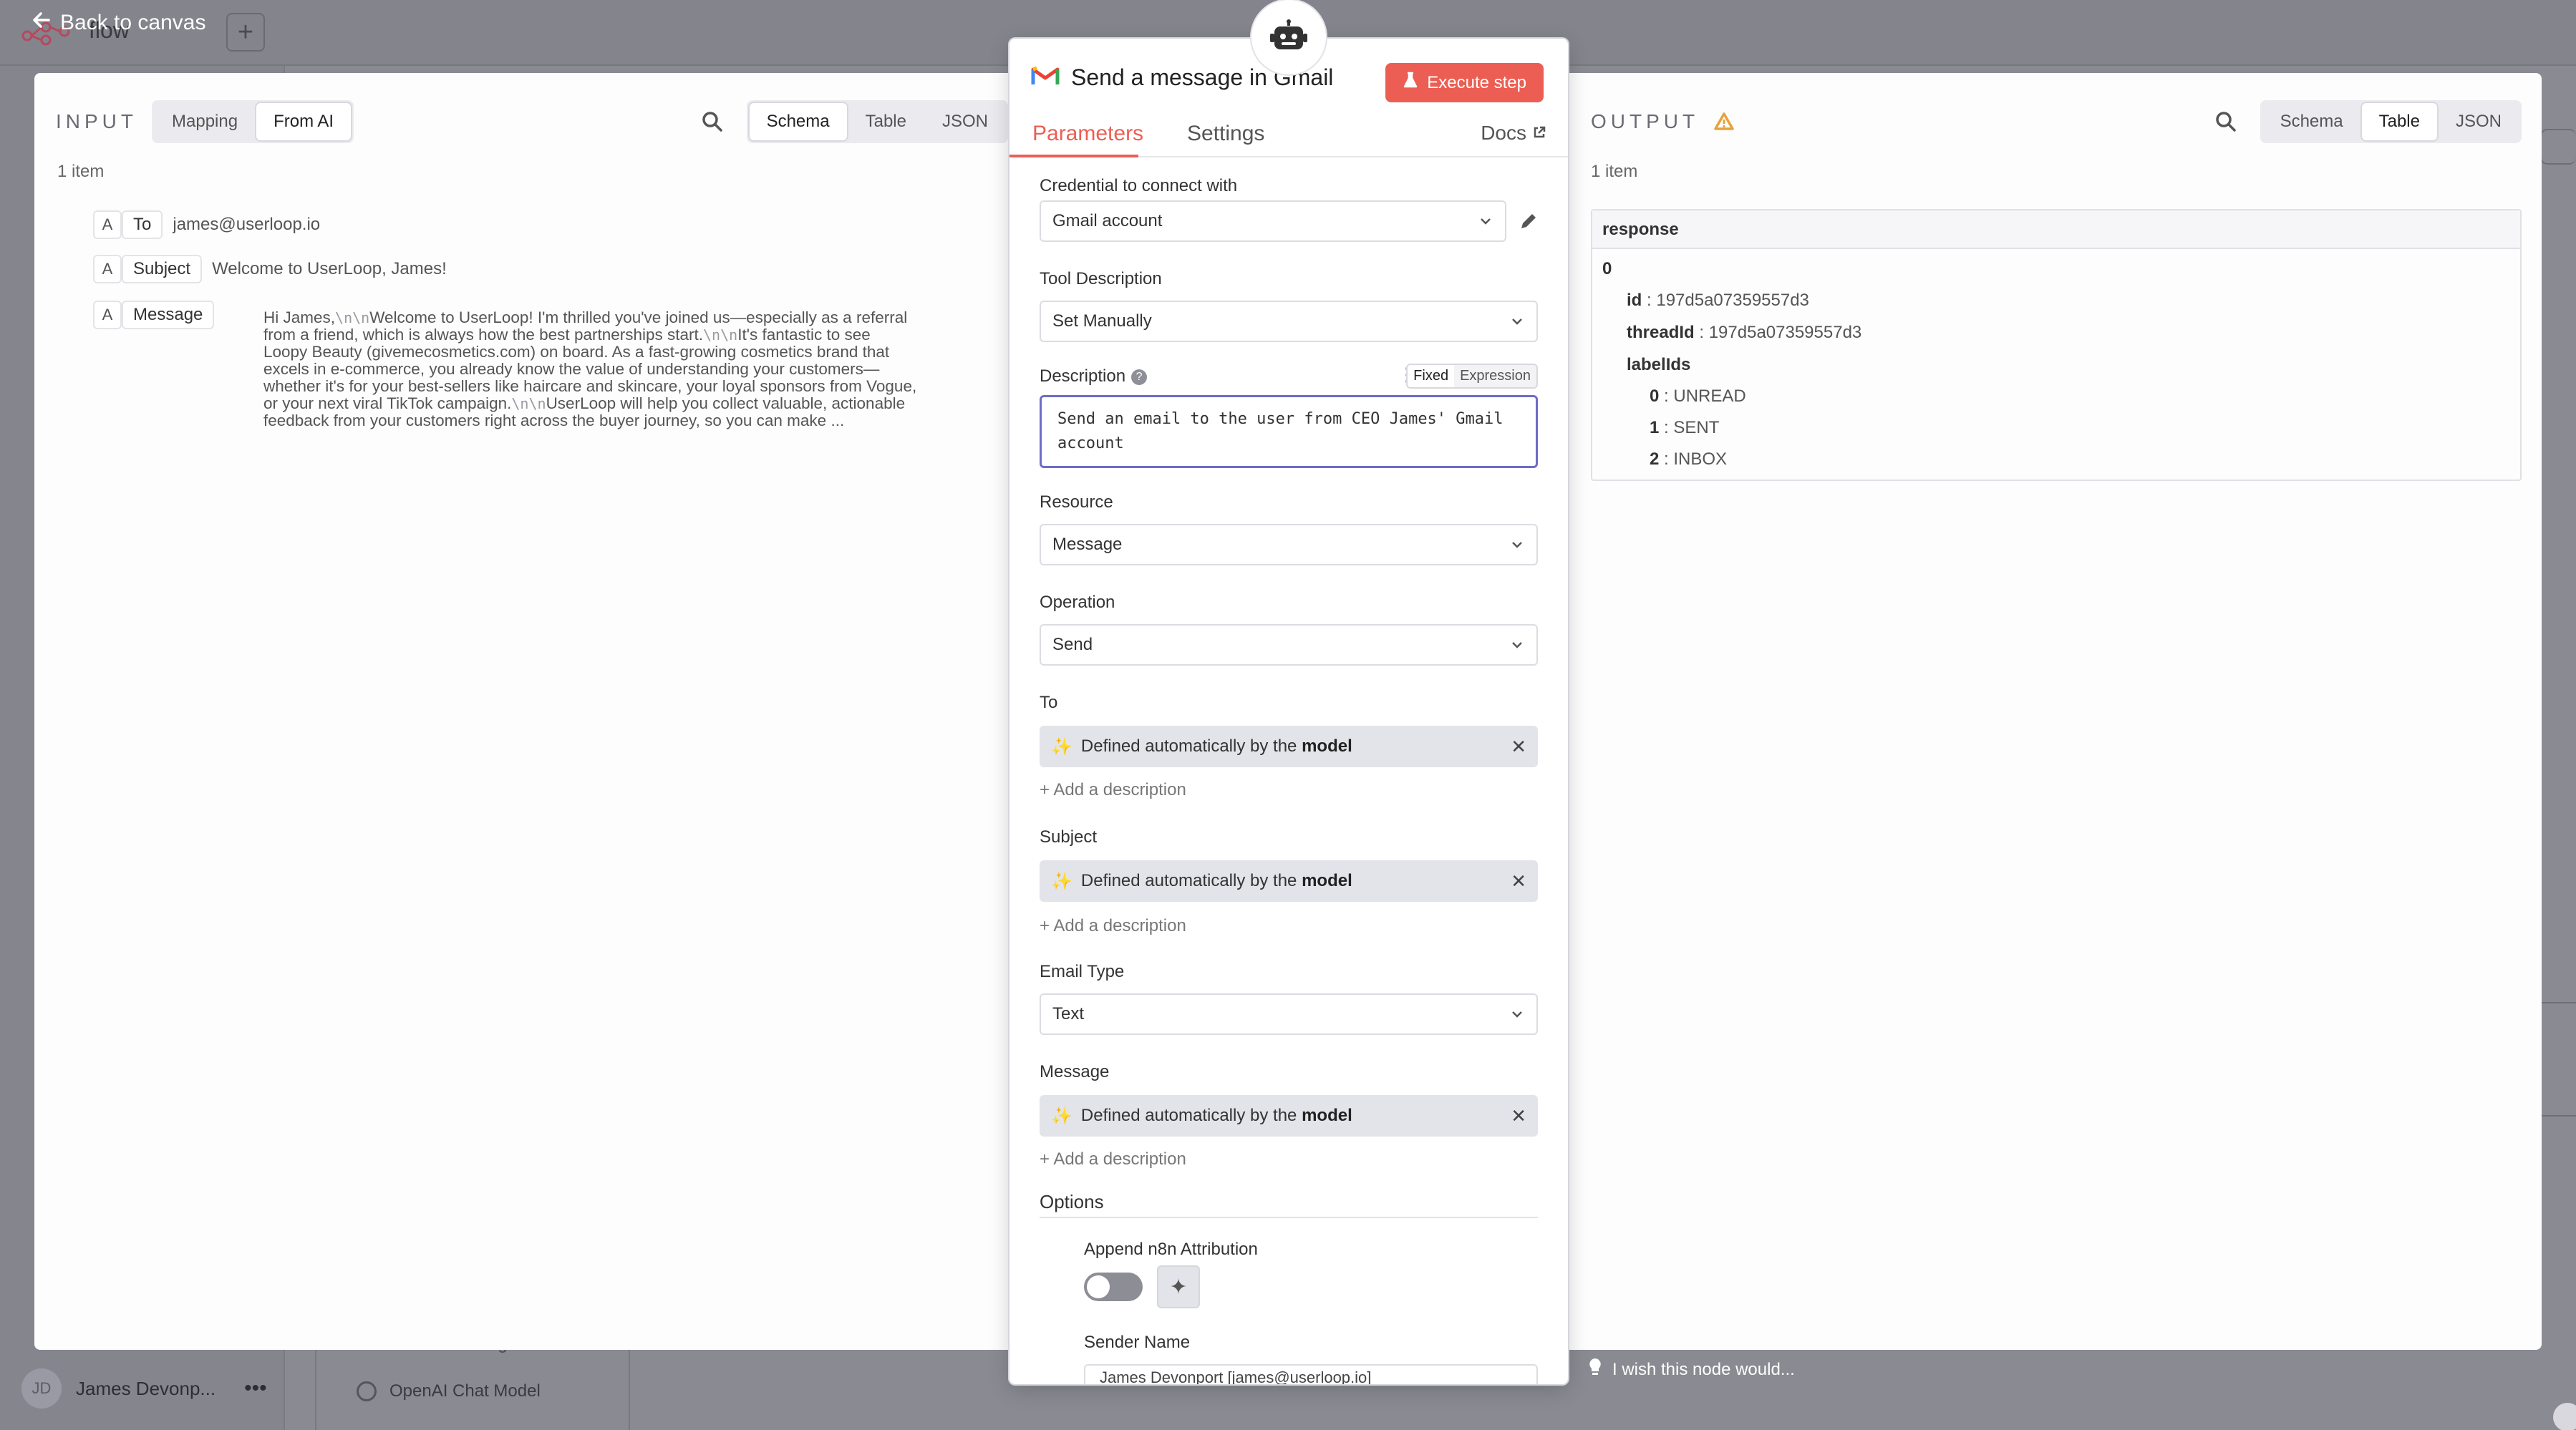 The image size is (2576, 1430). I want to click on output-label-item: 2 : INBOX, so click(1689, 459).